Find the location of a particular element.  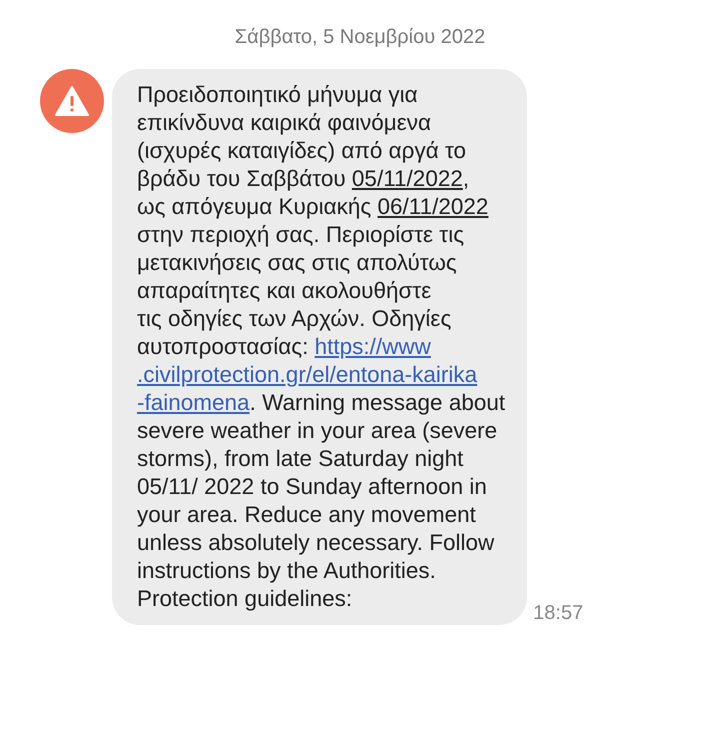

date-header: Σάββατο, 5 Νοεμβρίου 2022 is located at coordinates (360, 37).